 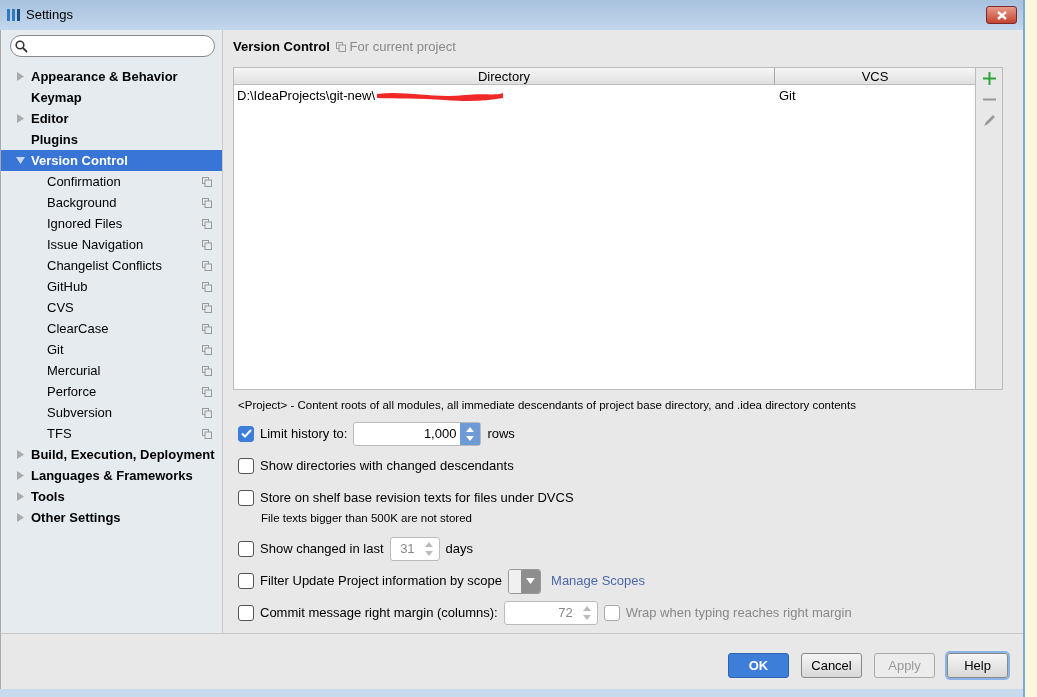 What do you see at coordinates (111, 413) in the screenshot?
I see `sidebar-item: Subversion` at bounding box center [111, 413].